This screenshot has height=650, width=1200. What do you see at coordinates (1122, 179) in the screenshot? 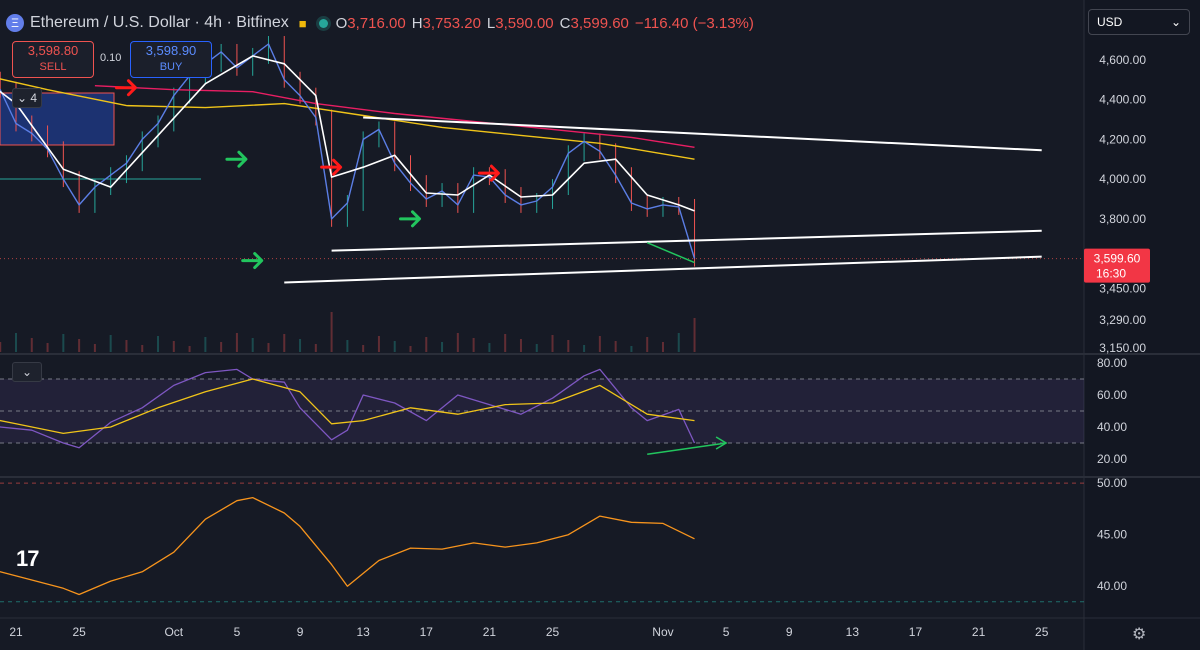
I see `price-axis-tick: 4,000.00` at bounding box center [1122, 179].